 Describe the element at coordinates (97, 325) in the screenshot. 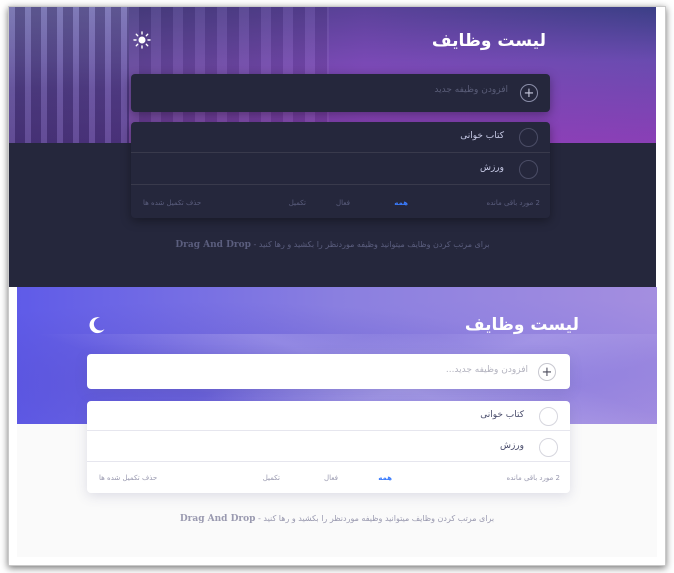

I see `moon-icon` at that location.